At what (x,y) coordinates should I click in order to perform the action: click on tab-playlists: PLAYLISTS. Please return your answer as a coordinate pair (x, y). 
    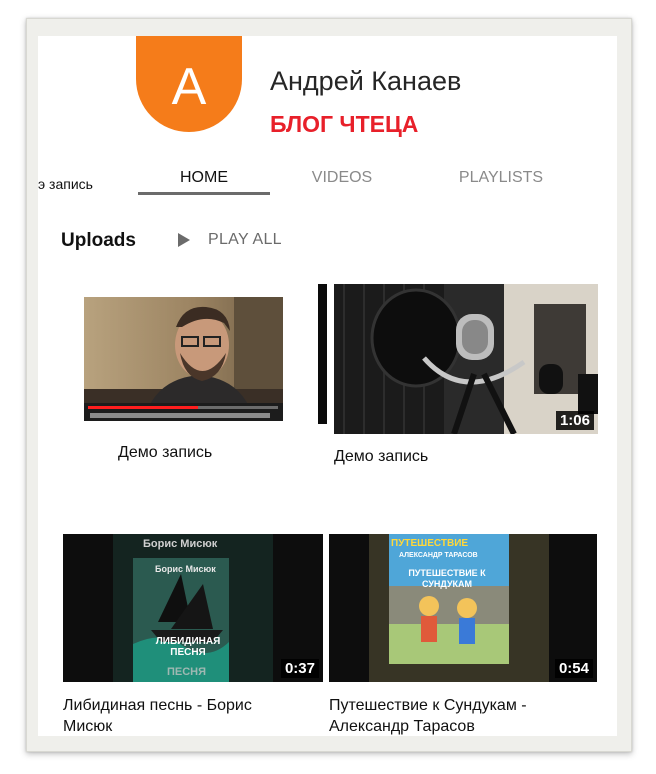
    Looking at the image, I should click on (501, 178).